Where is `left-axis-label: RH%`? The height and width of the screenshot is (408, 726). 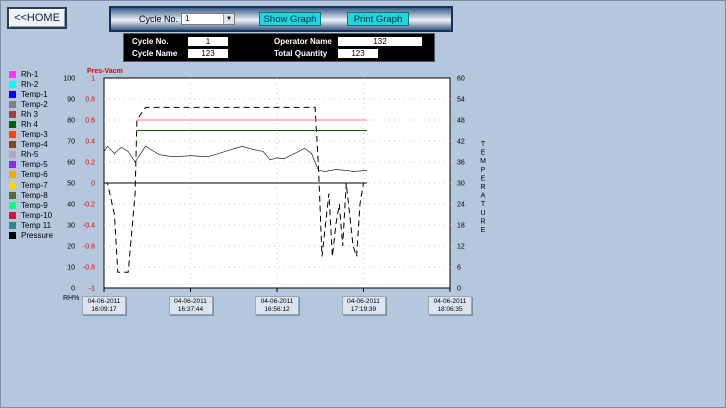
left-axis-label: RH% is located at coordinates (71, 298).